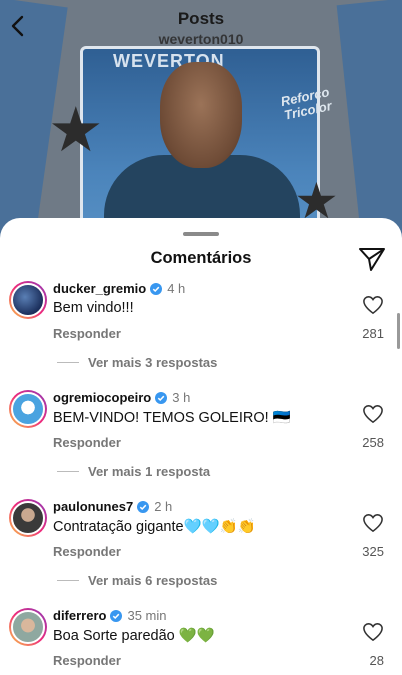 This screenshot has height=675, width=402. Describe the element at coordinates (376, 660) in the screenshot. I see `like-count: 28` at that location.